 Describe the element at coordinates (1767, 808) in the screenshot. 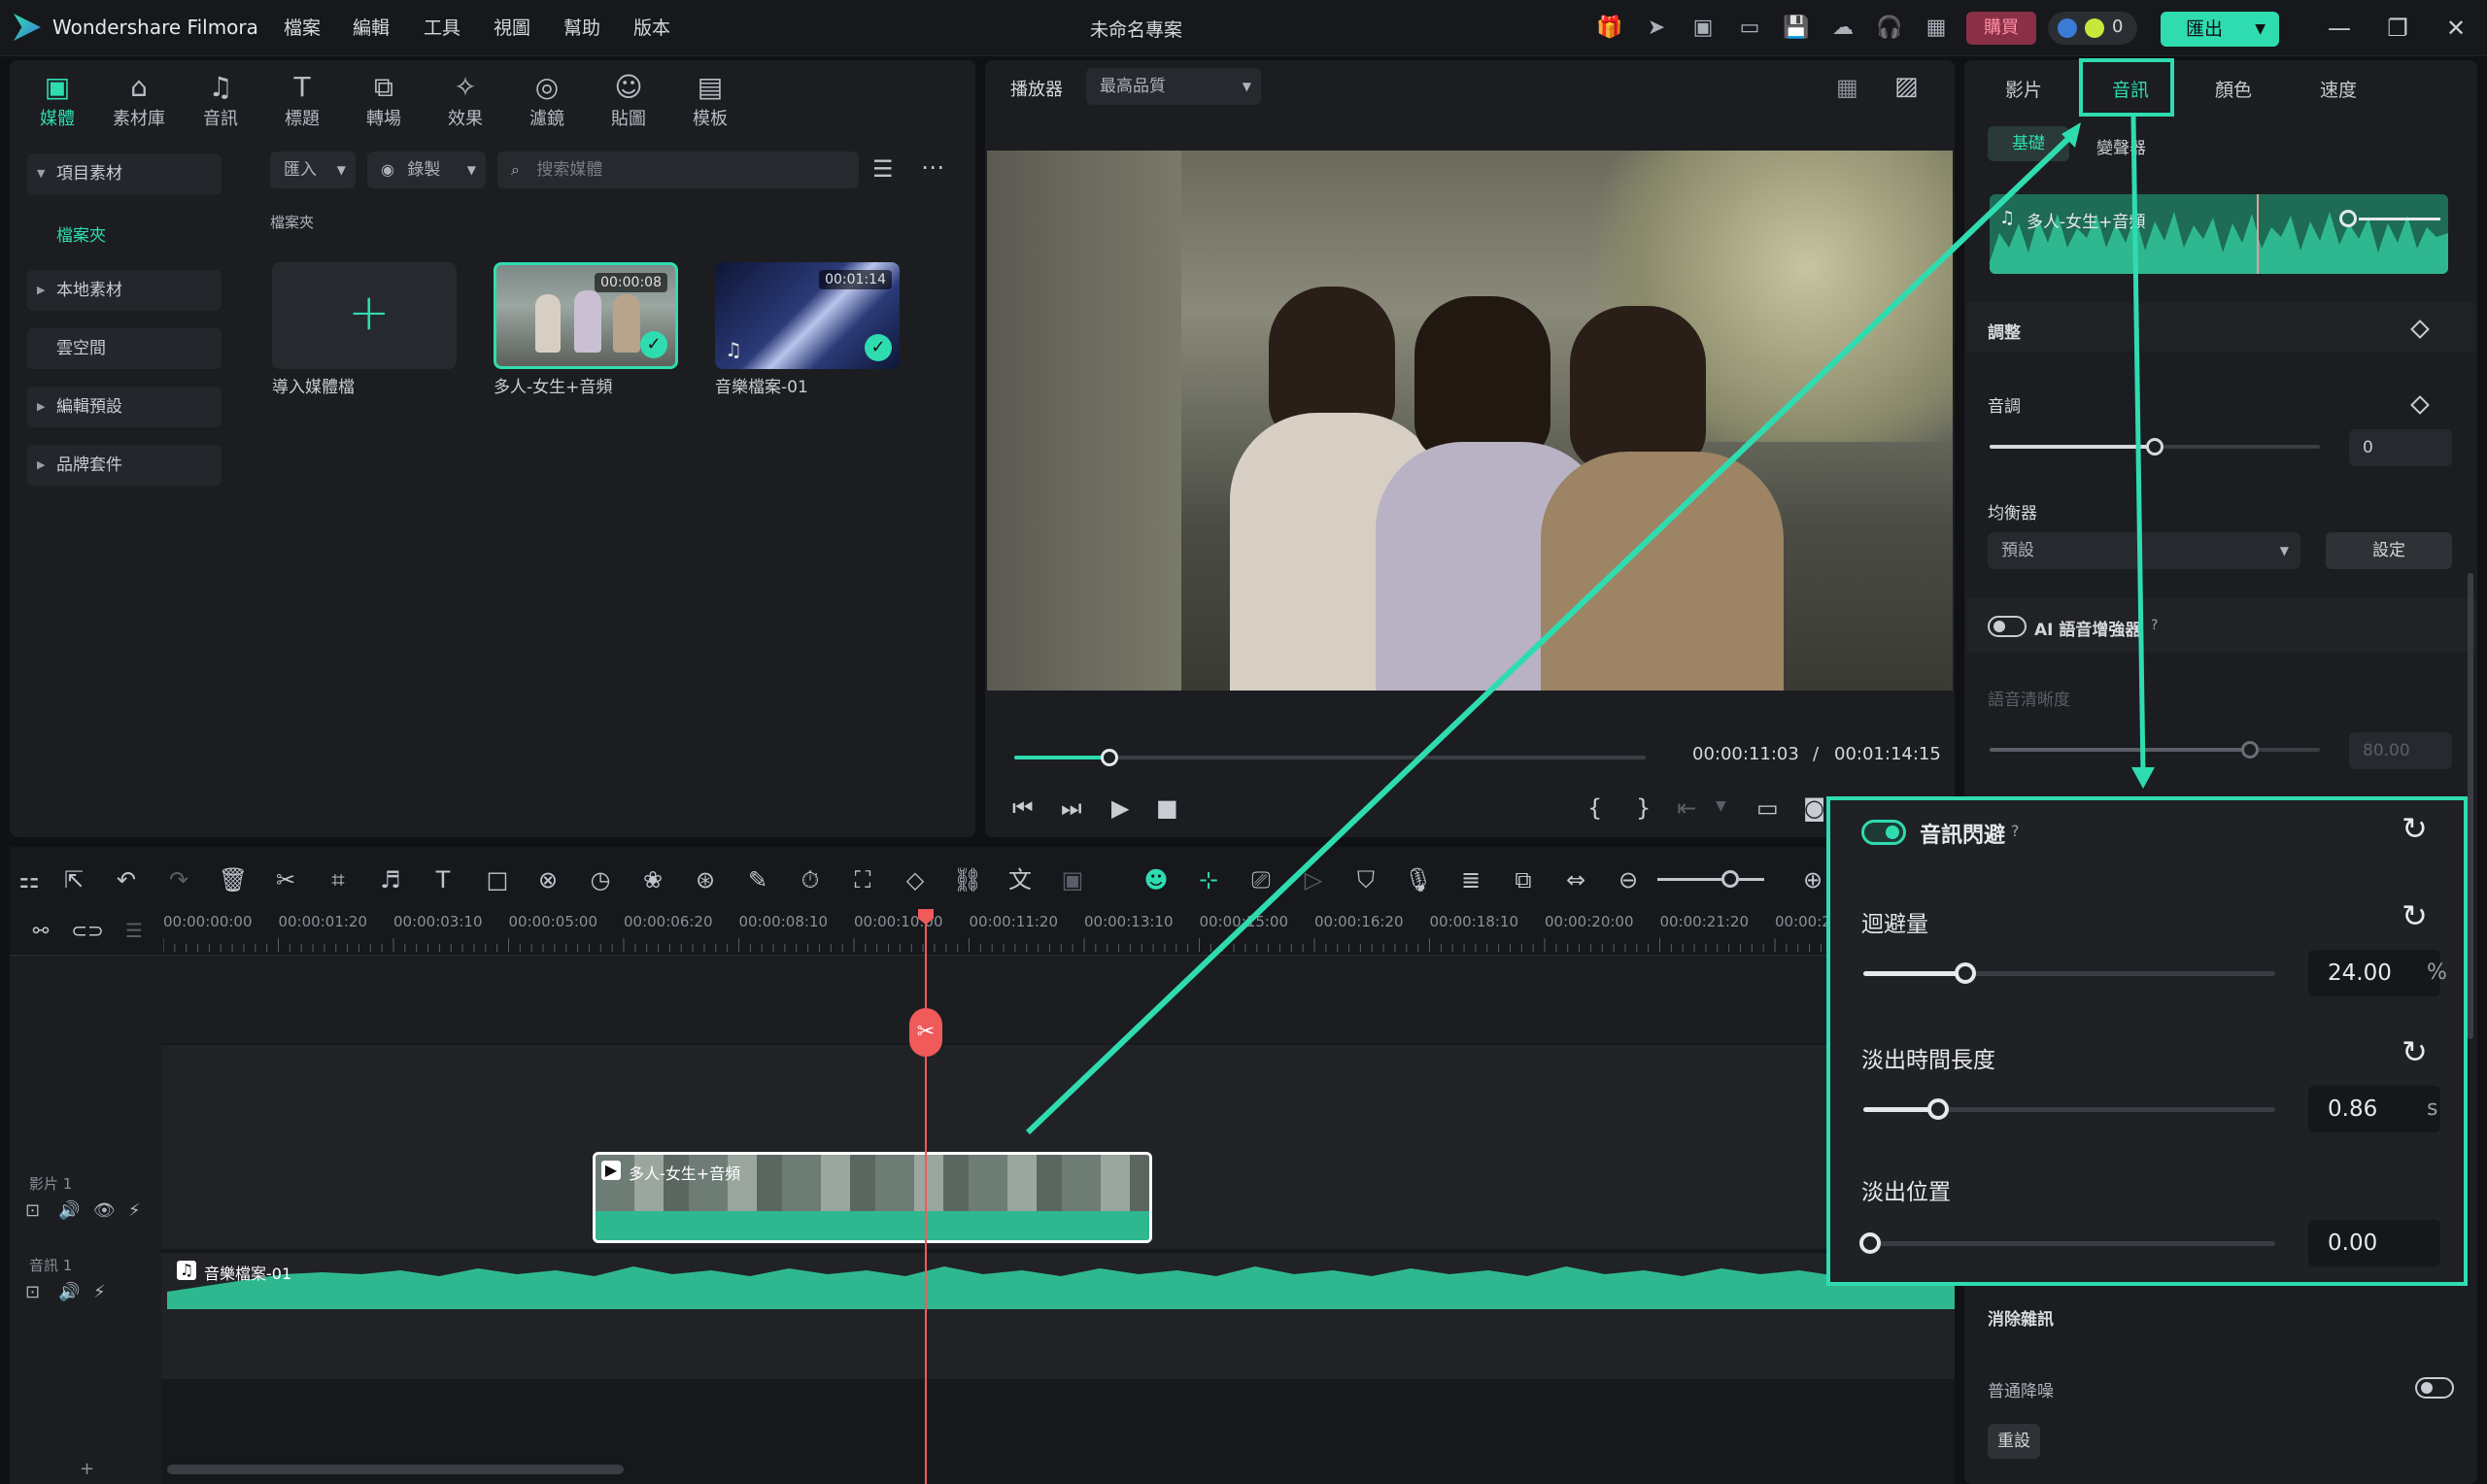

I see `display-icon: ▭` at that location.